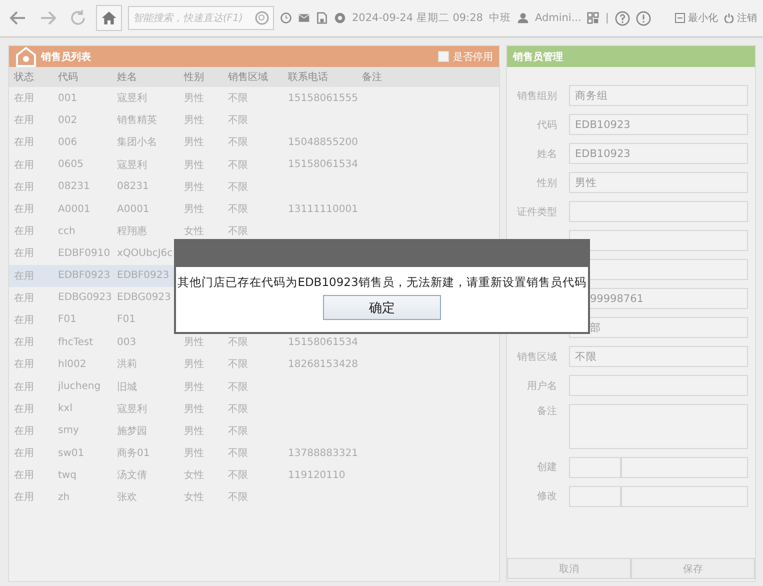 The height and width of the screenshot is (586, 763). I want to click on field-label: 销售区域, so click(537, 357).